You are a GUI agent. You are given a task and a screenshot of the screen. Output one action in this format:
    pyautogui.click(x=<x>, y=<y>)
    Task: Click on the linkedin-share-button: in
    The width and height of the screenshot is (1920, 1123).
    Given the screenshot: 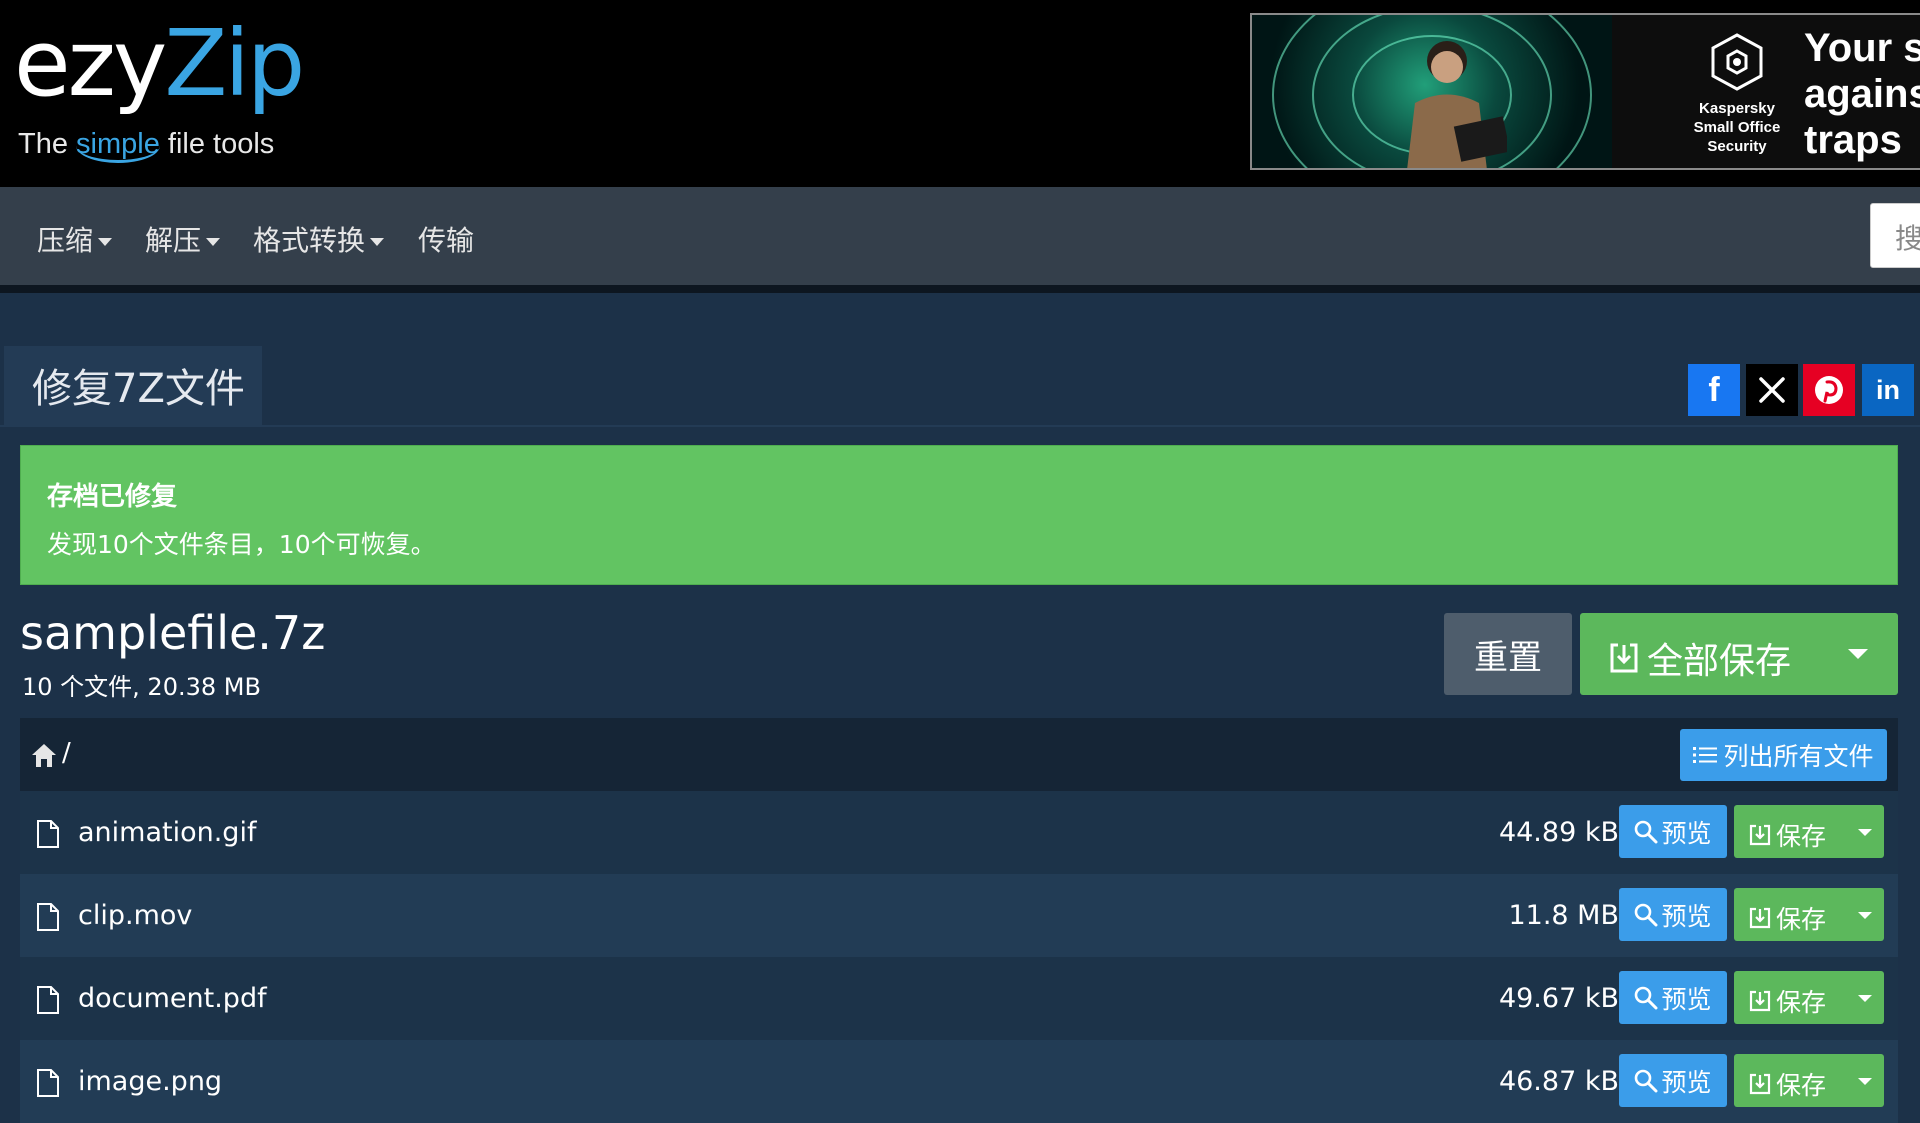 What is the action you would take?
    pyautogui.click(x=1888, y=390)
    